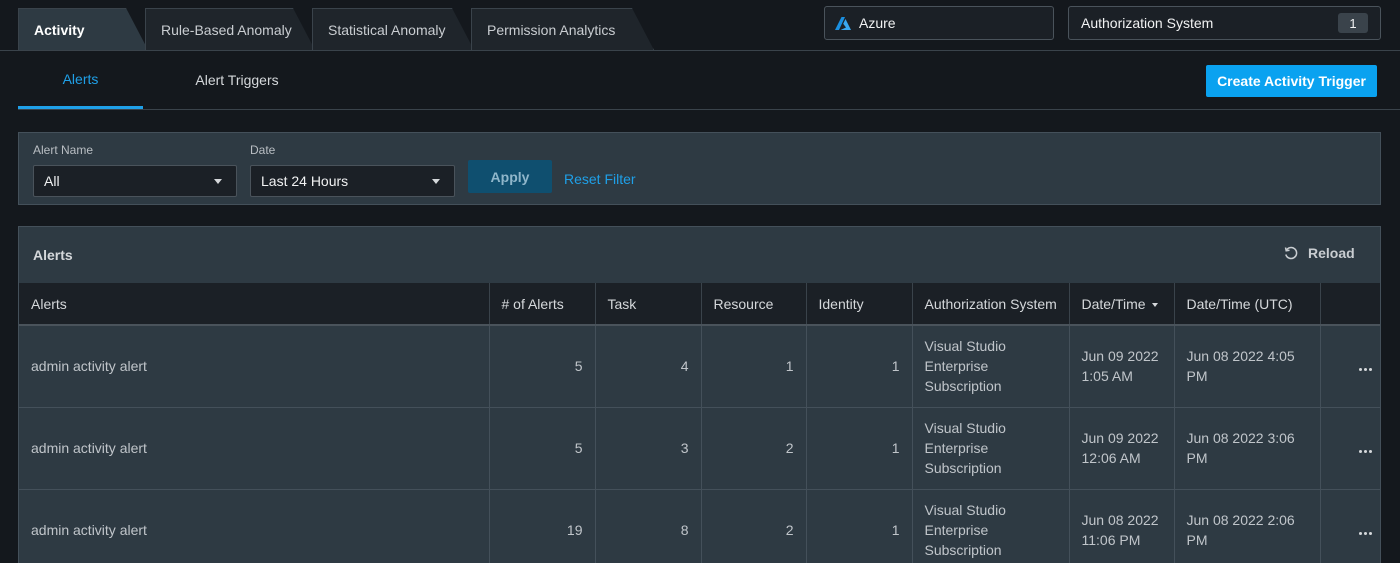  Describe the element at coordinates (263, 150) in the screenshot. I see `date-label: Date` at that location.